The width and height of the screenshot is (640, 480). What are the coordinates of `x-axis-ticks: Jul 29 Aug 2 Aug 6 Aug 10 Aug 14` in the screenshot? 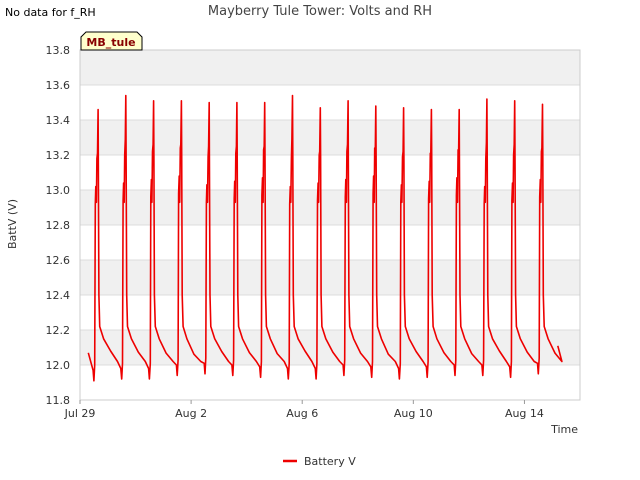 It's located at (304, 410).